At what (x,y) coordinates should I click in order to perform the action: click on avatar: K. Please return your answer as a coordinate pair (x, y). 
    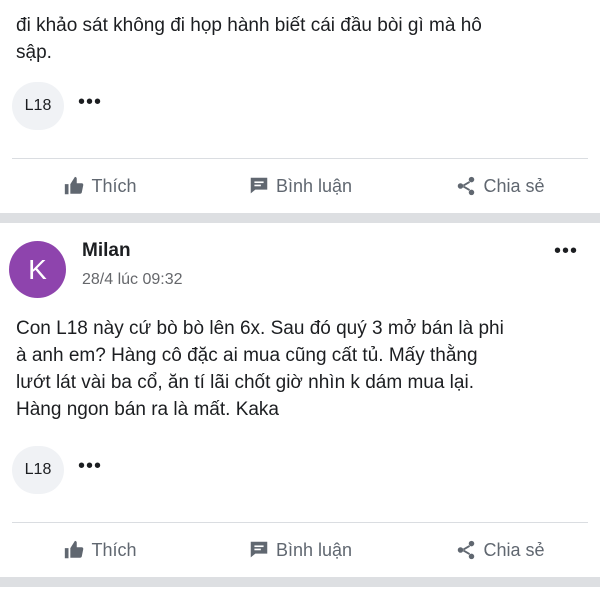
    Looking at the image, I should click on (37, 269).